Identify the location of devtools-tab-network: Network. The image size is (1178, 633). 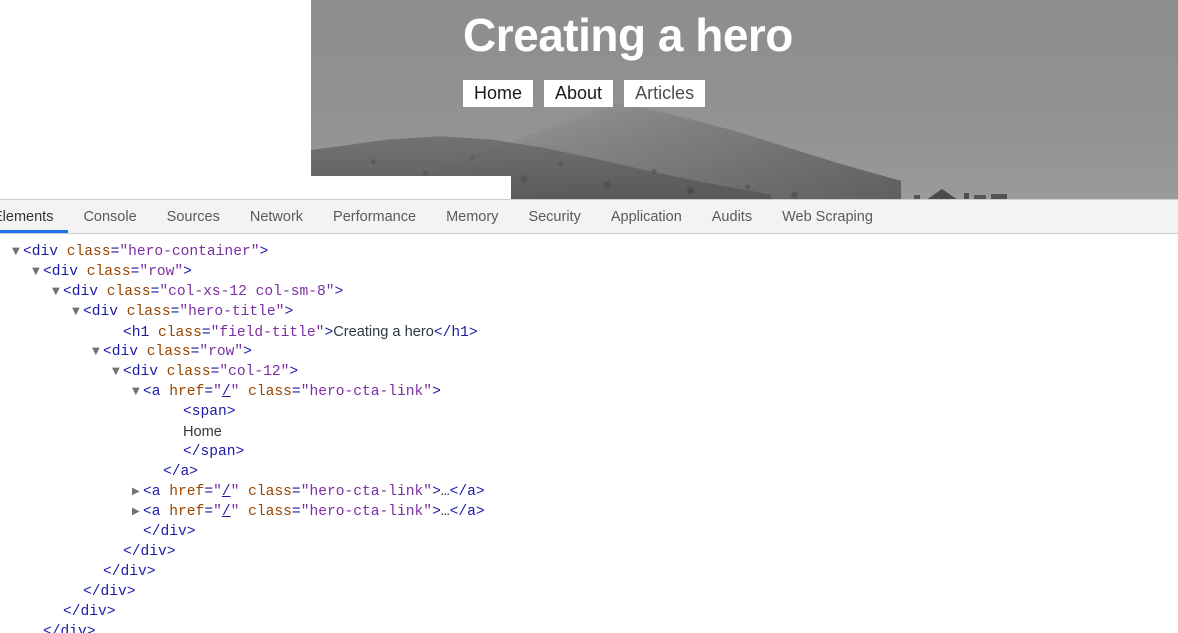
(276, 216).